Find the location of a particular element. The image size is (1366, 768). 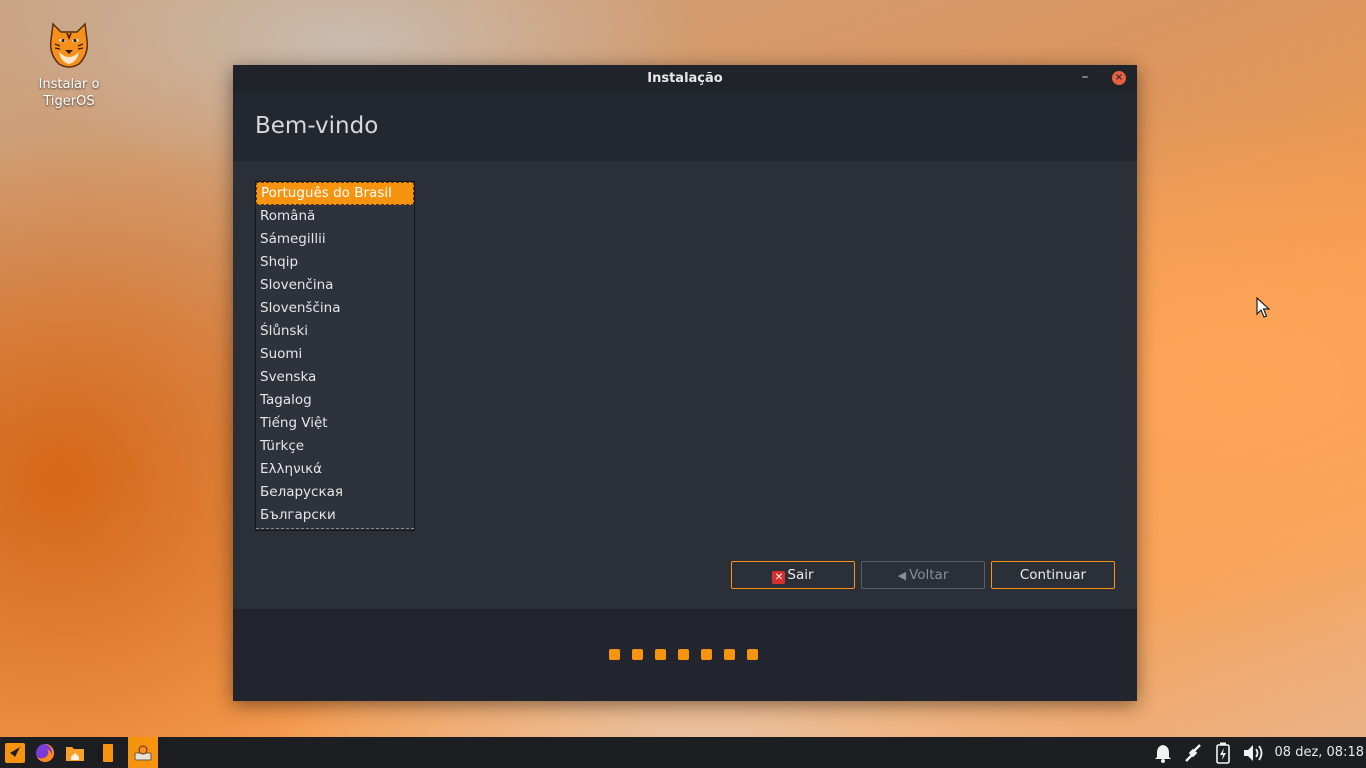

language-item: Sámegillii is located at coordinates (335, 239).